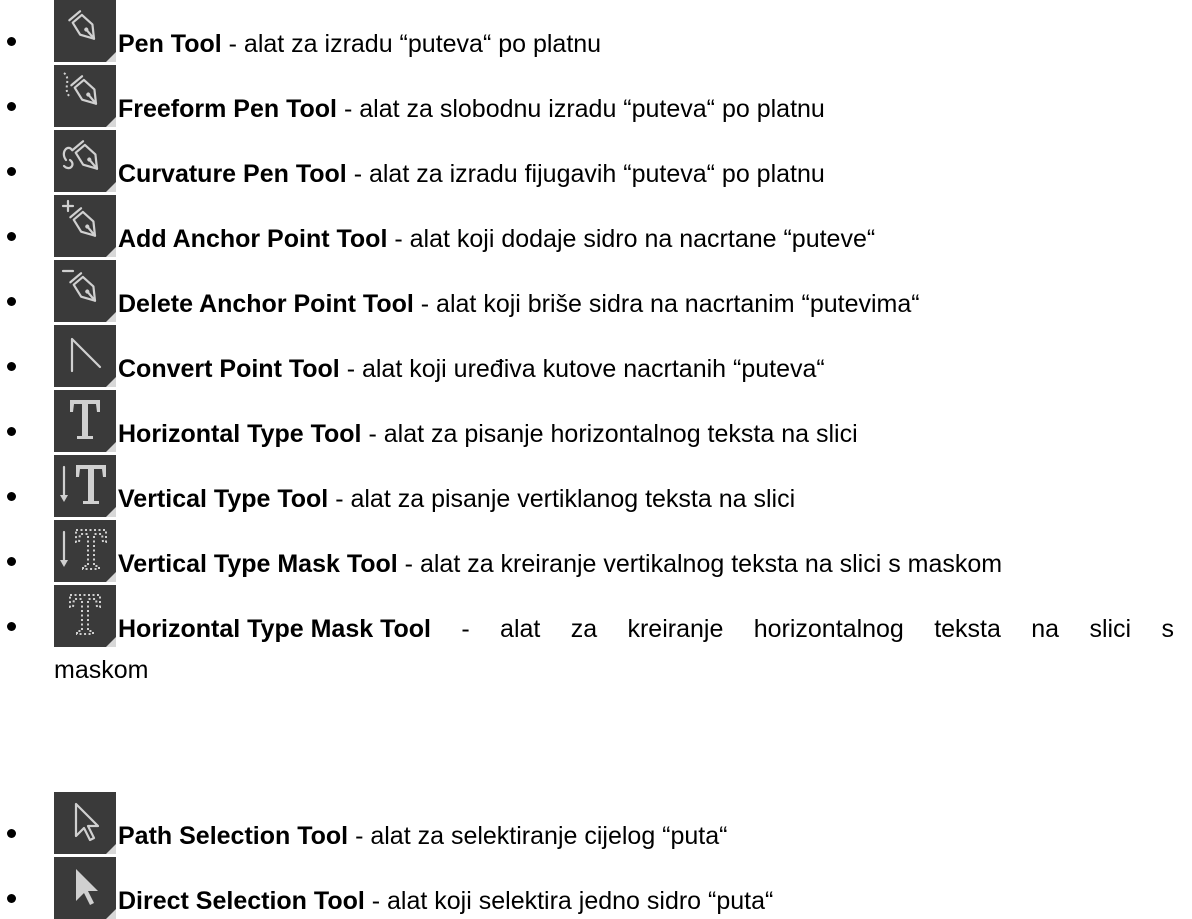 This screenshot has height=919, width=1192. I want to click on description-word: teksta, so click(967, 629).